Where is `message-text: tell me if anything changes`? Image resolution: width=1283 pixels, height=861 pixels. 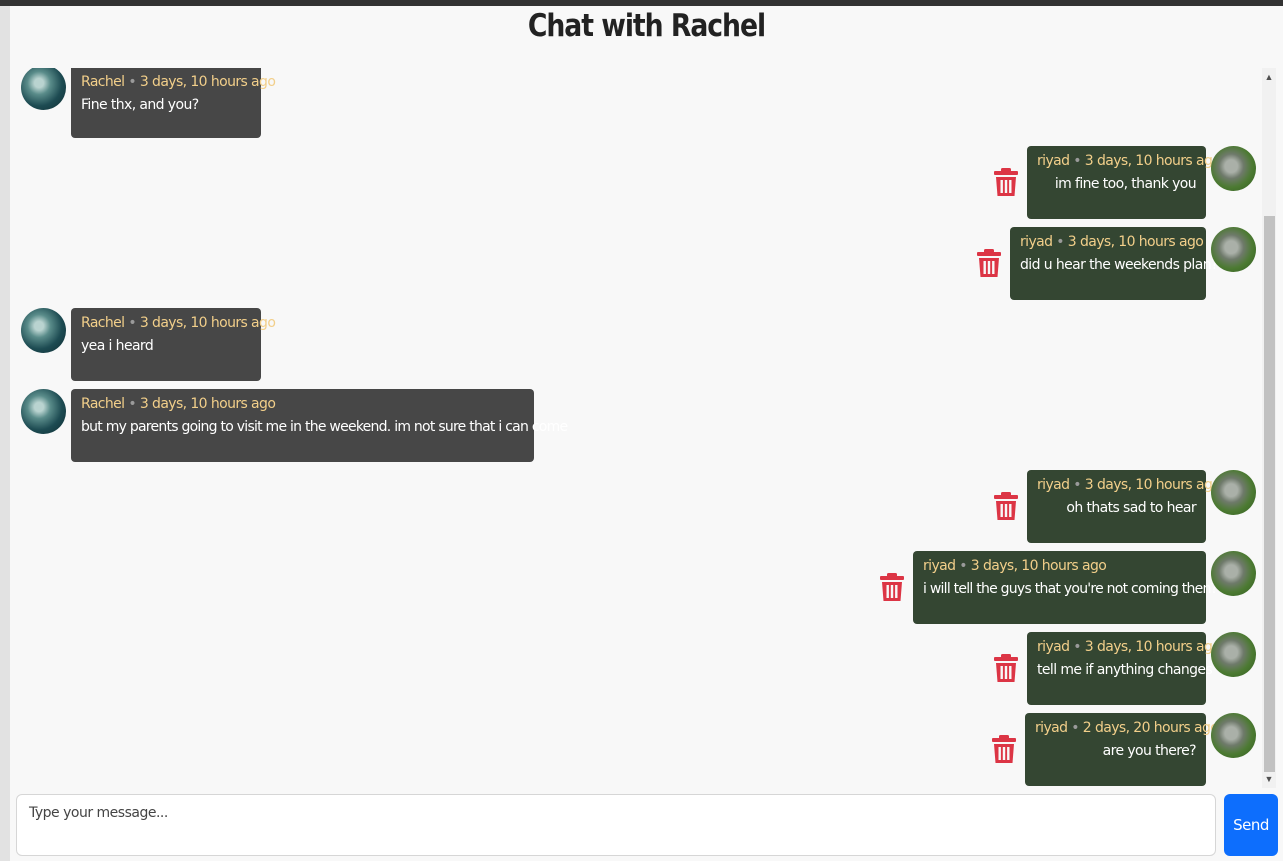
message-text: tell me if anything changes is located at coordinates (1125, 670).